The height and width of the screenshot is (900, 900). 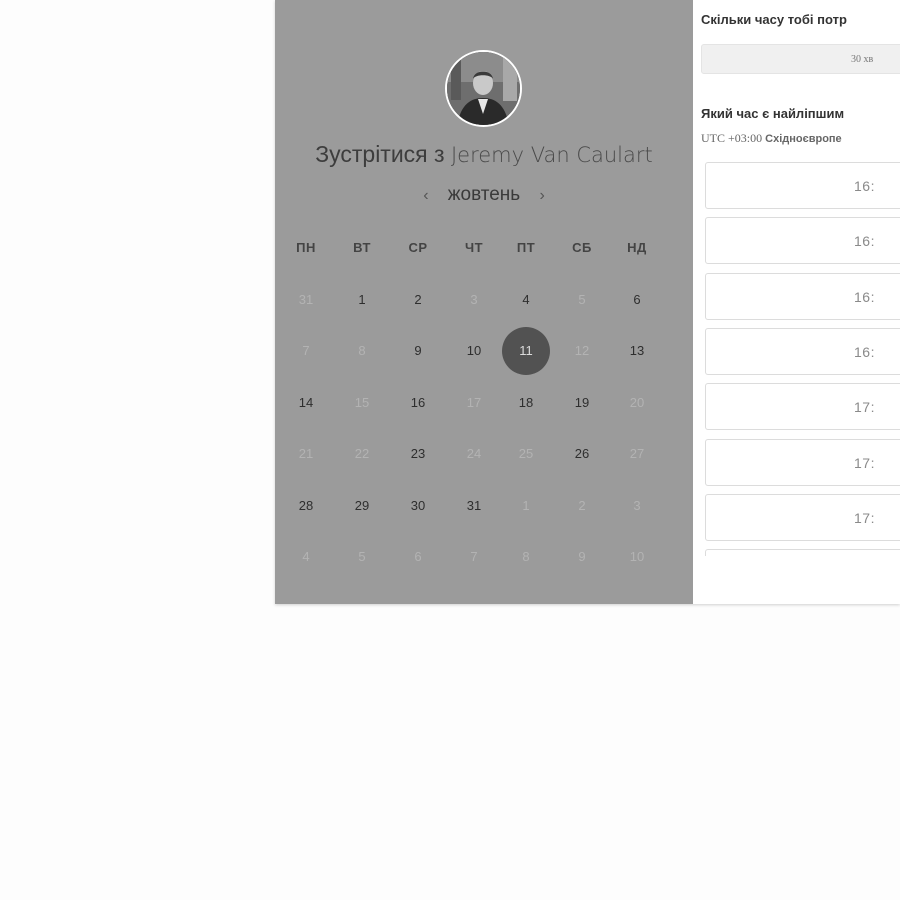 What do you see at coordinates (306, 403) in the screenshot?
I see `calendar-day: 14` at bounding box center [306, 403].